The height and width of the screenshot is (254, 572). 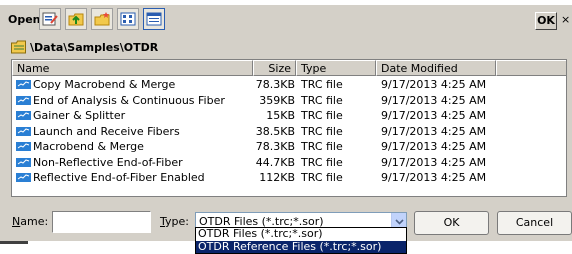 I want to click on properties-button, so click(x=50, y=19).